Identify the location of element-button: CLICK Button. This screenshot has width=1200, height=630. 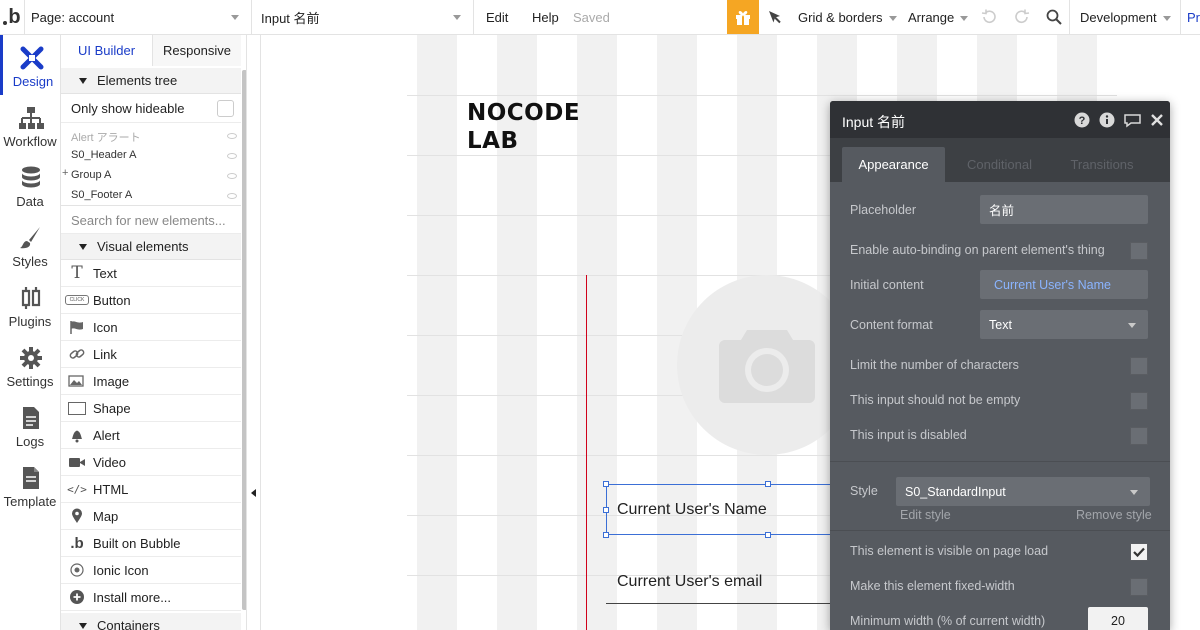
(151, 300).